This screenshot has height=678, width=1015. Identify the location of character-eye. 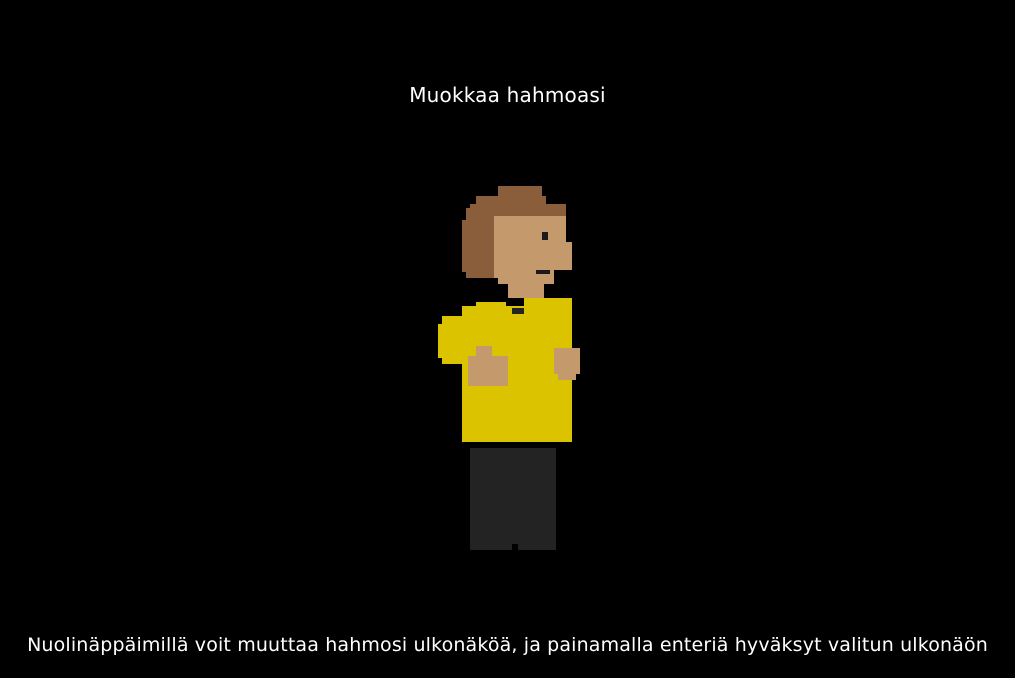
(545, 236).